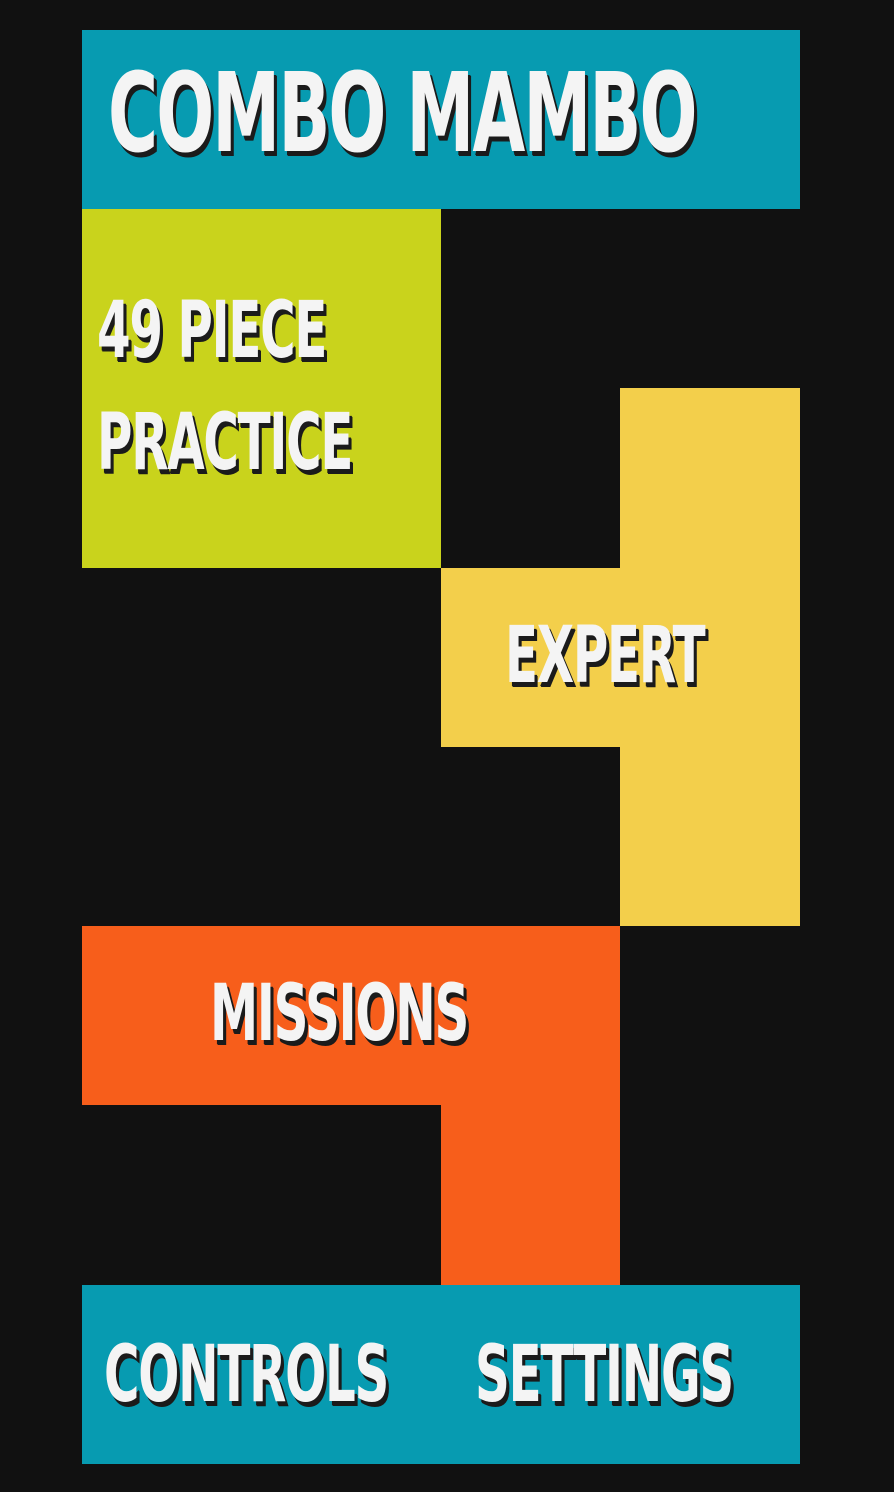  I want to click on practice-label-line1: 49 PIECE, so click(212, 331).